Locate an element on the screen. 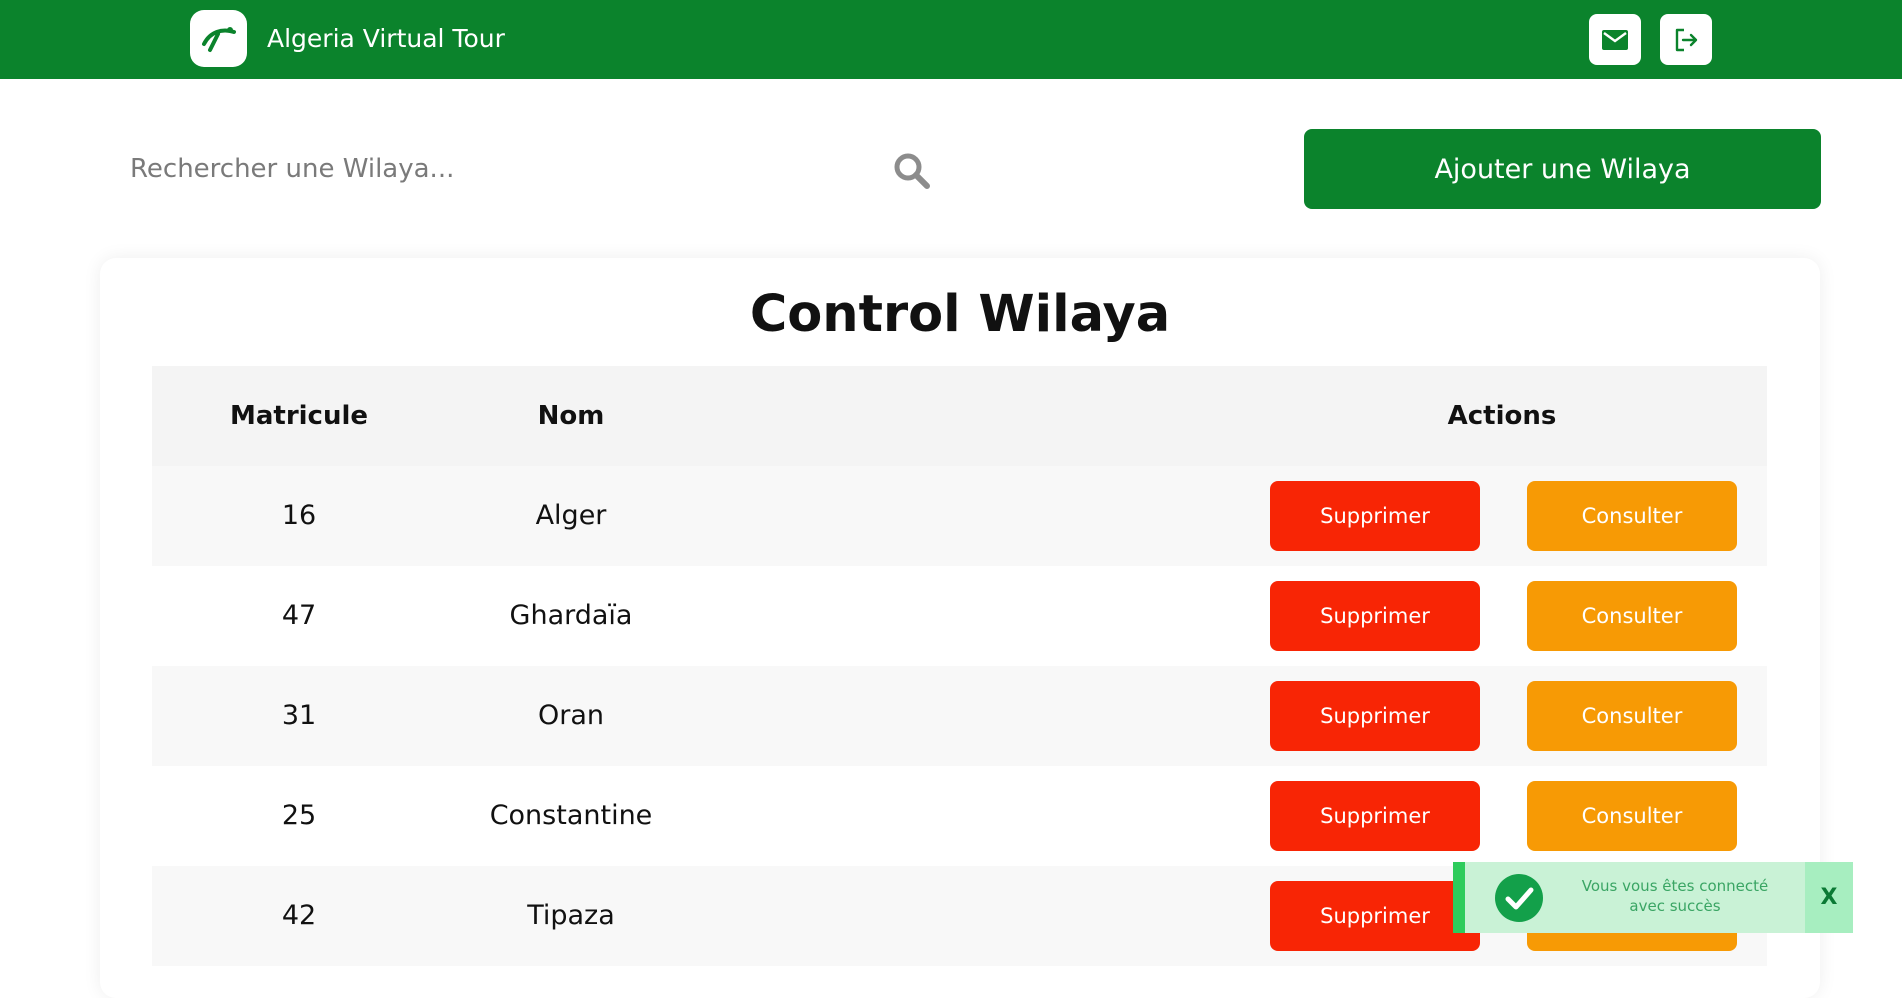 The width and height of the screenshot is (1902, 998). table-row: 47 Ghardaïa Supprimer Consulter is located at coordinates (959, 616).